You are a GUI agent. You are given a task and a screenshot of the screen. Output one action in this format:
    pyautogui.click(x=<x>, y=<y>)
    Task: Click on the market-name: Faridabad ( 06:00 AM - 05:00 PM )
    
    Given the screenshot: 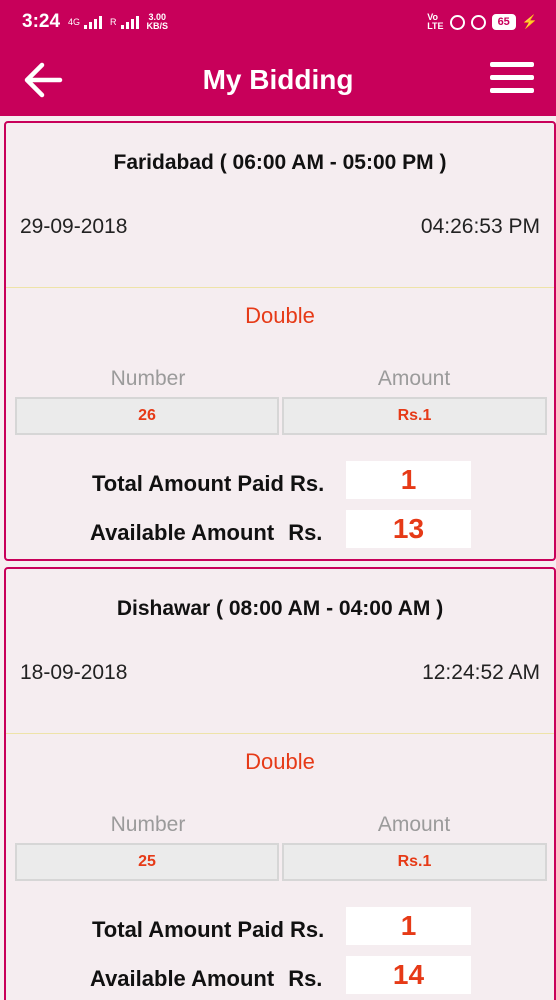 What is the action you would take?
    pyautogui.click(x=280, y=162)
    